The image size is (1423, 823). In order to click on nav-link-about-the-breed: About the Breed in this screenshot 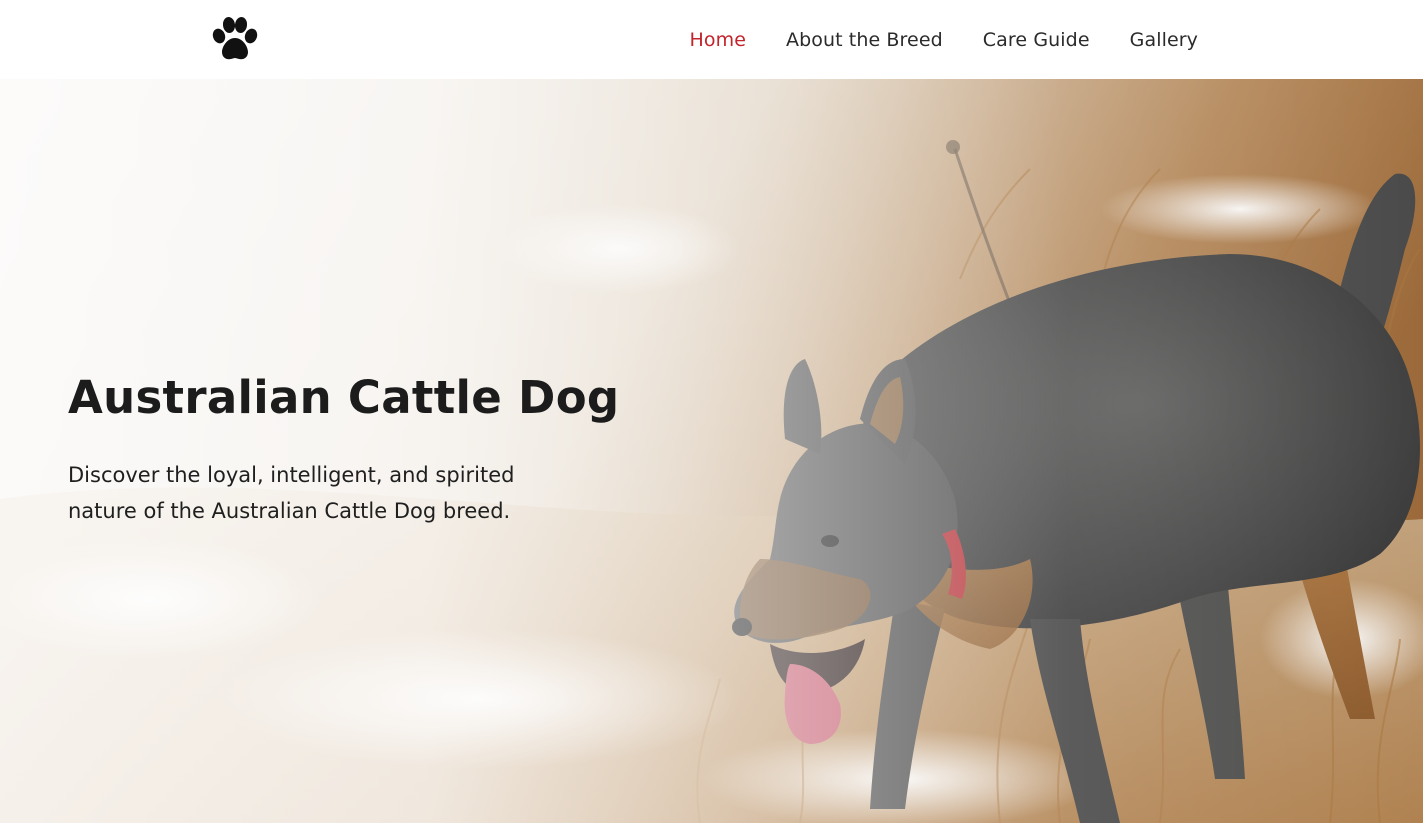, I will do `click(864, 40)`.